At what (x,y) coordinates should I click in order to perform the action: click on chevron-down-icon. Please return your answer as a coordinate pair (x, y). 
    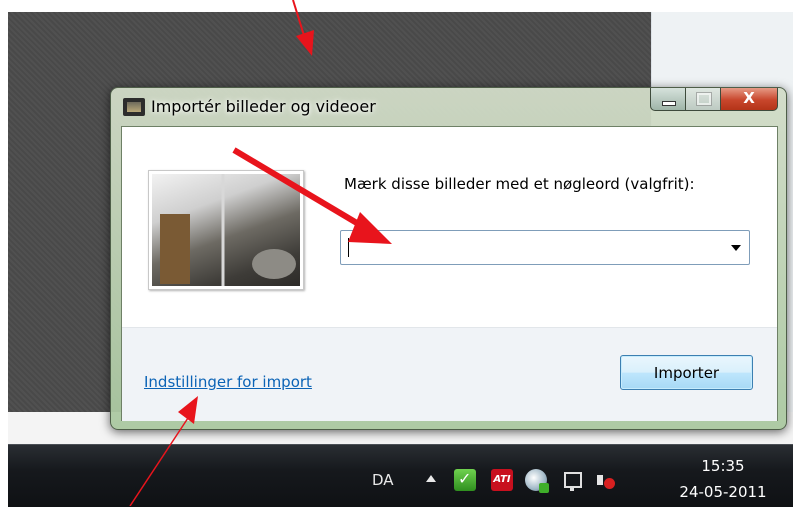
    Looking at the image, I should click on (736, 248).